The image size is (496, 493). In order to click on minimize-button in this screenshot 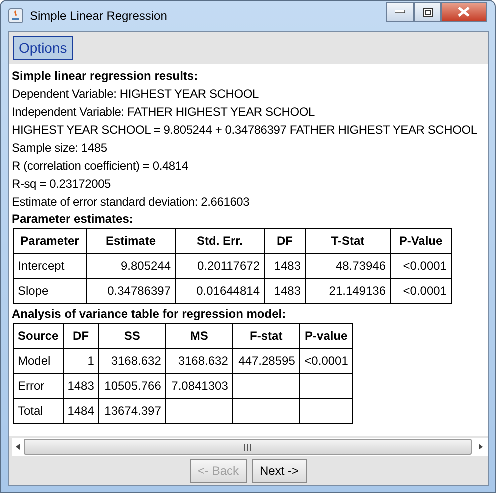, I will do `click(400, 12)`.